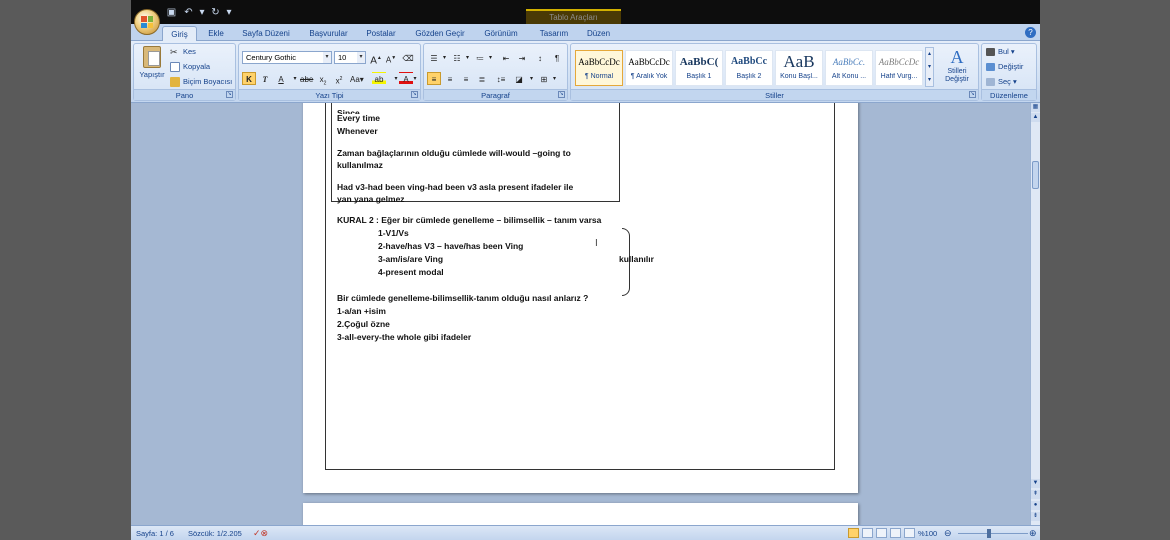 The image size is (1170, 540). What do you see at coordinates (215, 12) in the screenshot?
I see `redo-icon: ↻` at bounding box center [215, 12].